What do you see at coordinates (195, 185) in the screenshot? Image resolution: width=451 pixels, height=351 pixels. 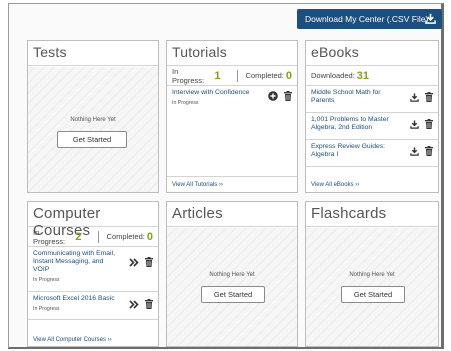 I see `view-all-tutorials-label: View All Tutorials` at bounding box center [195, 185].